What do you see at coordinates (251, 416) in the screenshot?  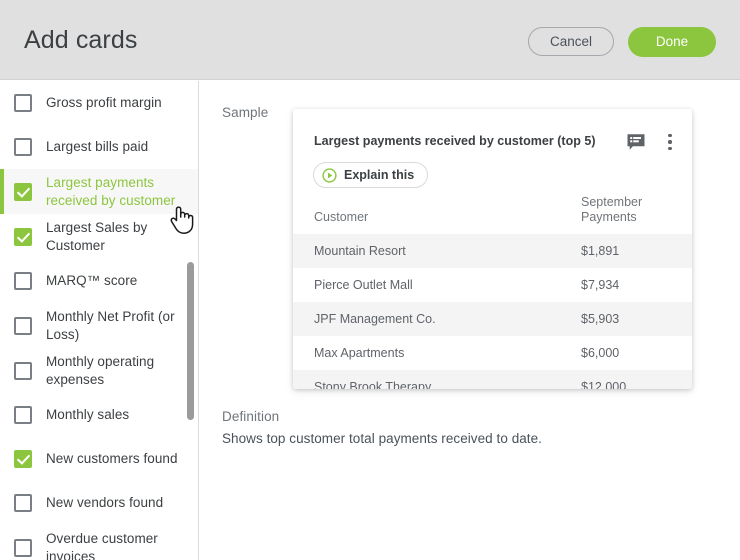 I see `definition-label: Definition` at bounding box center [251, 416].